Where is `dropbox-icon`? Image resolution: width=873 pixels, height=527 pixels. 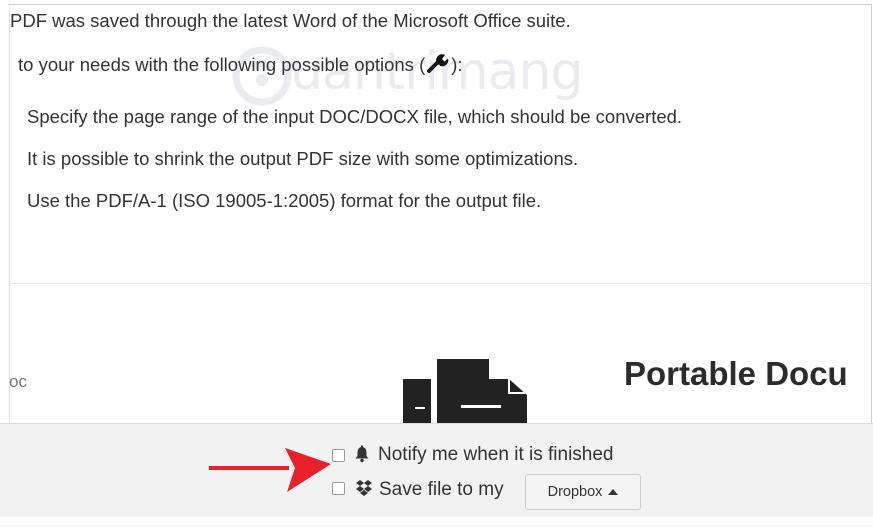
dropbox-icon is located at coordinates (364, 488).